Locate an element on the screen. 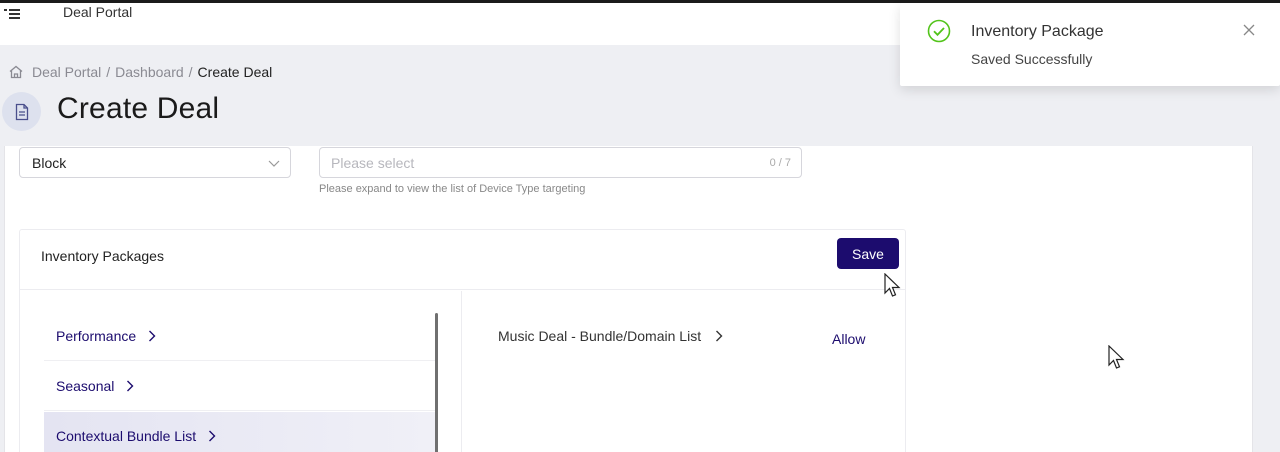 Image resolution: width=1280 pixels, height=452 pixels. breadcrumb-current: Create Deal is located at coordinates (235, 72).